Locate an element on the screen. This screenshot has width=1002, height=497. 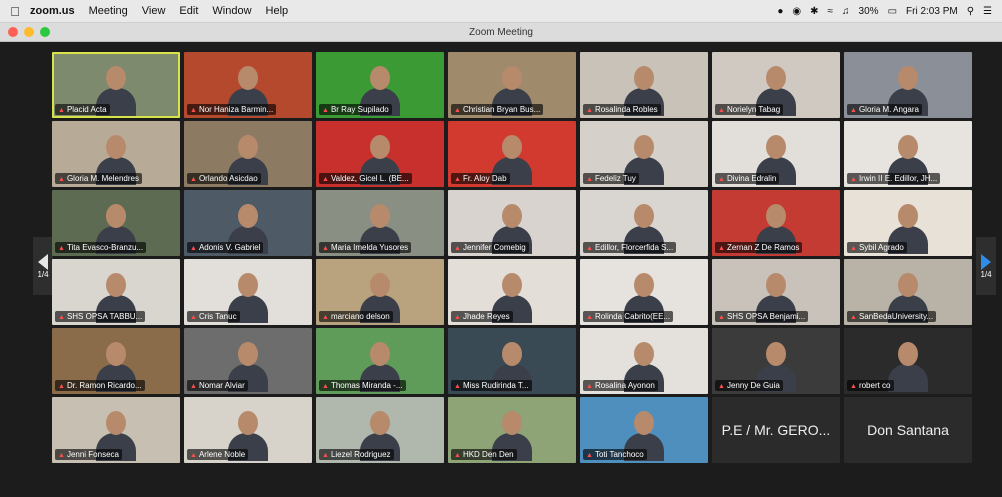
person-torso is located at coordinates (908, 378).